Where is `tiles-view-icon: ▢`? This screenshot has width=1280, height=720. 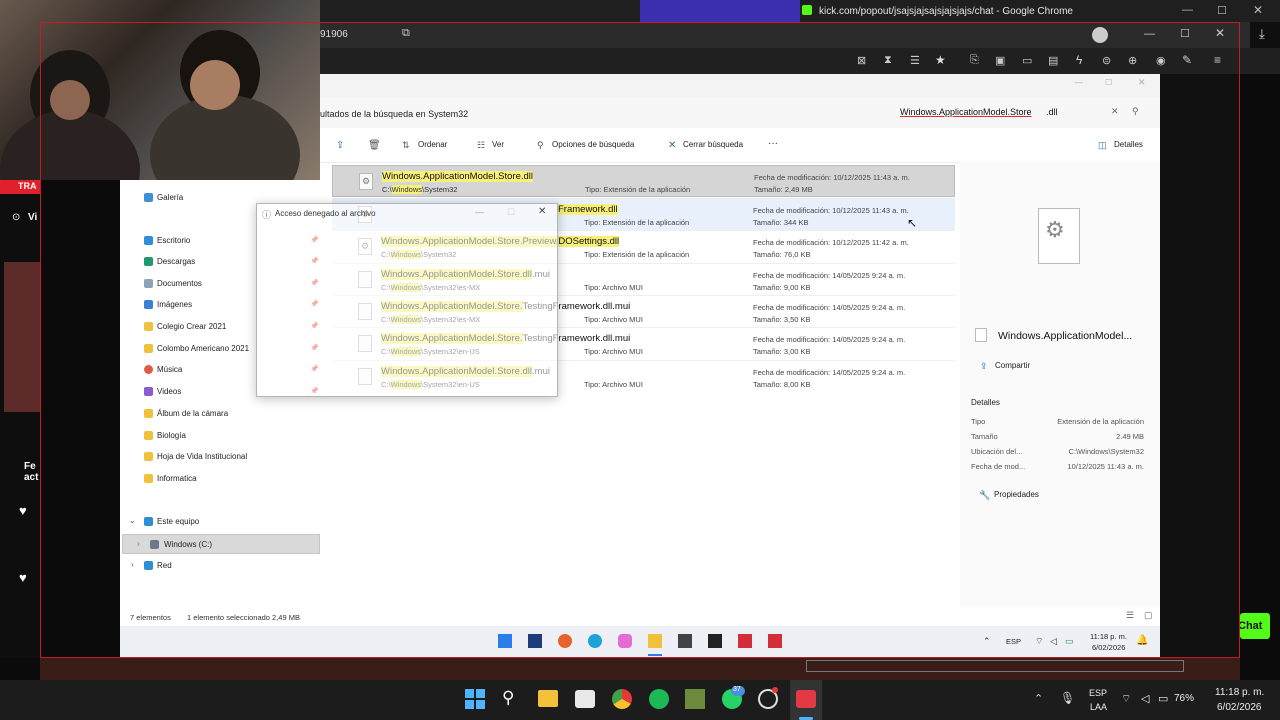
tiles-view-icon: ▢ is located at coordinates (1148, 615).